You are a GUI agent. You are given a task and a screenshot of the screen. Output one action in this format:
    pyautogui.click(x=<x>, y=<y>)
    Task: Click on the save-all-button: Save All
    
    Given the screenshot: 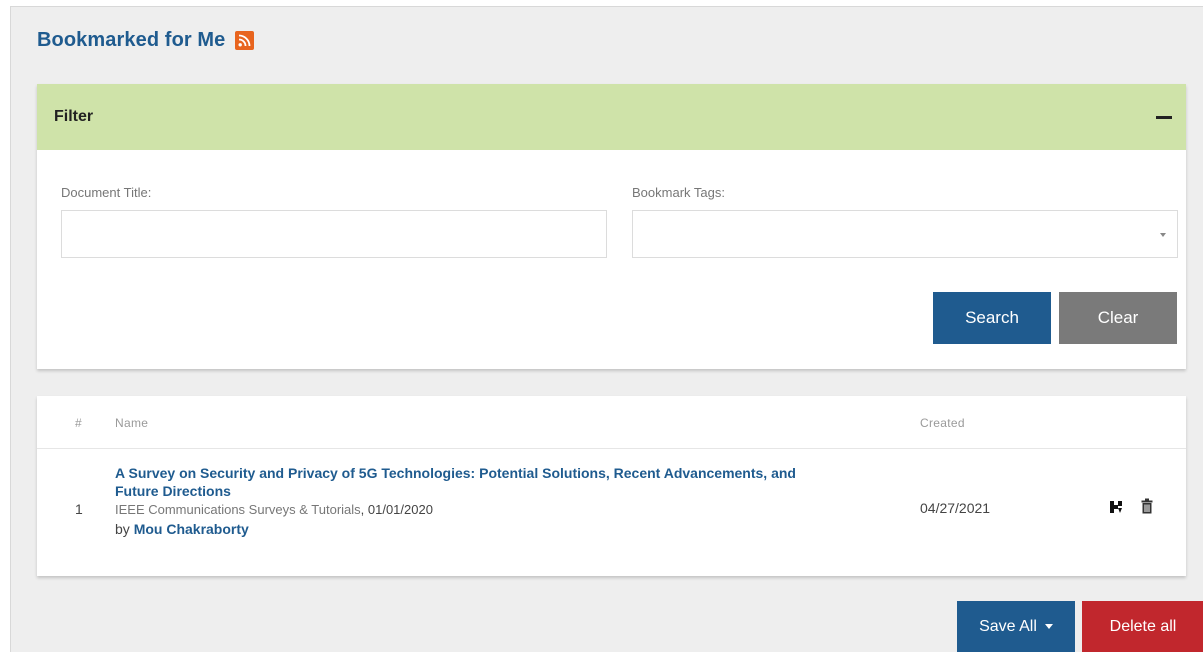 What is the action you would take?
    pyautogui.click(x=1016, y=626)
    